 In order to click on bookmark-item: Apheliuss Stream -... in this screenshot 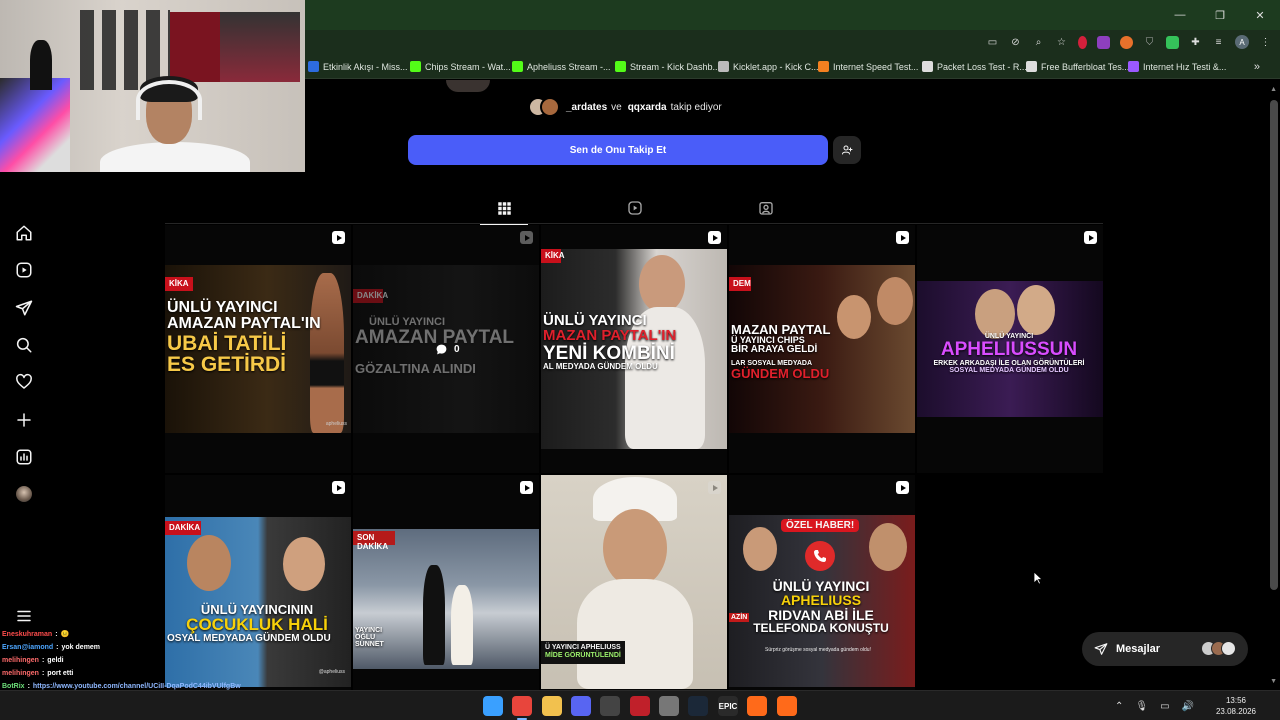, I will do `click(561, 66)`.